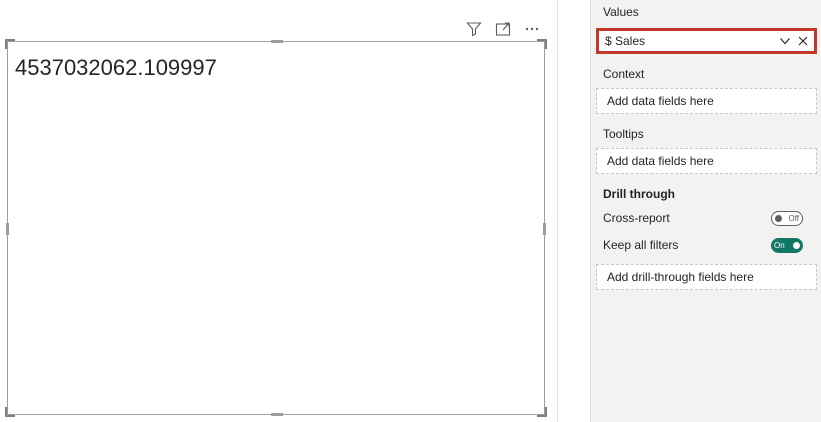 This screenshot has height=422, width=821. I want to click on context-label: Context, so click(624, 74).